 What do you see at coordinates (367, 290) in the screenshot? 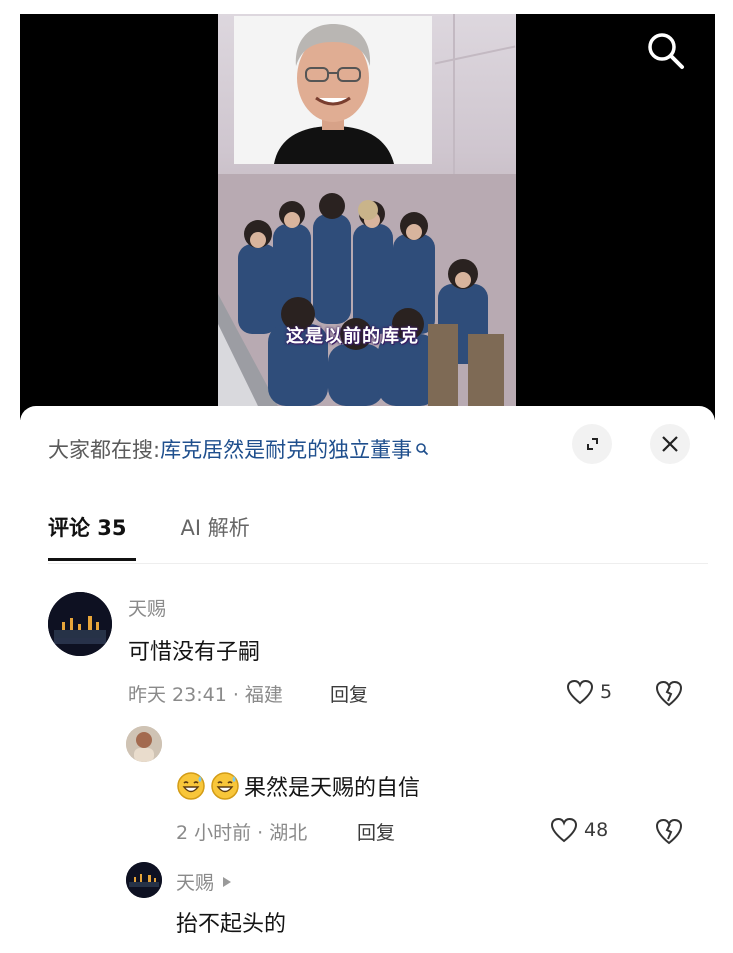
I see `crowd-photo` at bounding box center [367, 290].